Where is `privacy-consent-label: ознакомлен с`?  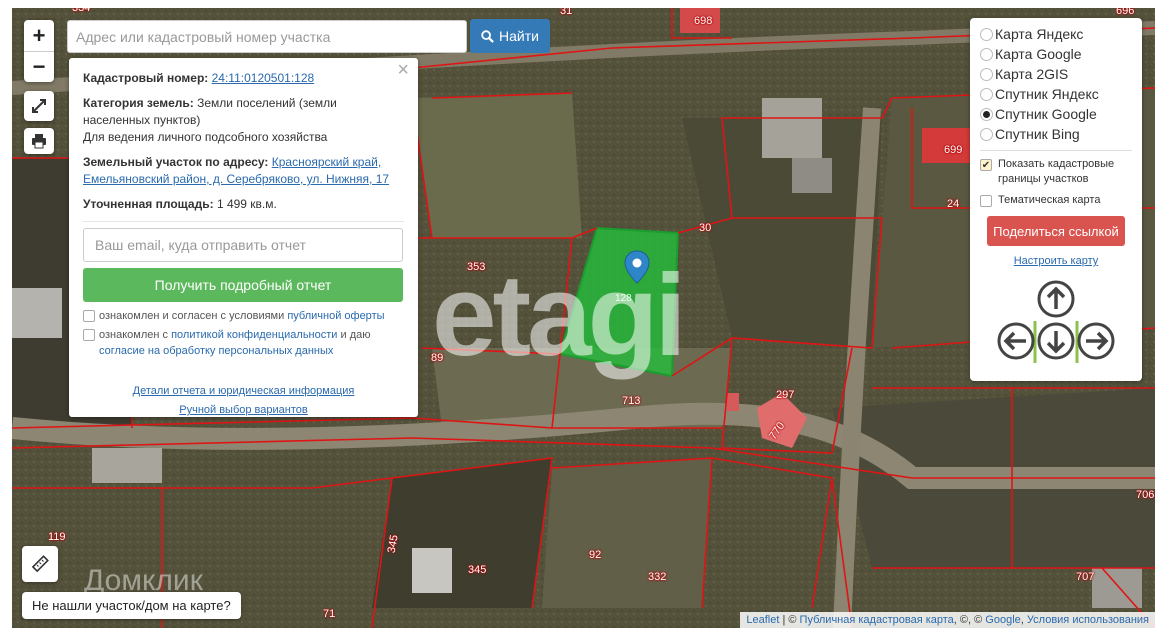 privacy-consent-label: ознакомлен с is located at coordinates (134, 335).